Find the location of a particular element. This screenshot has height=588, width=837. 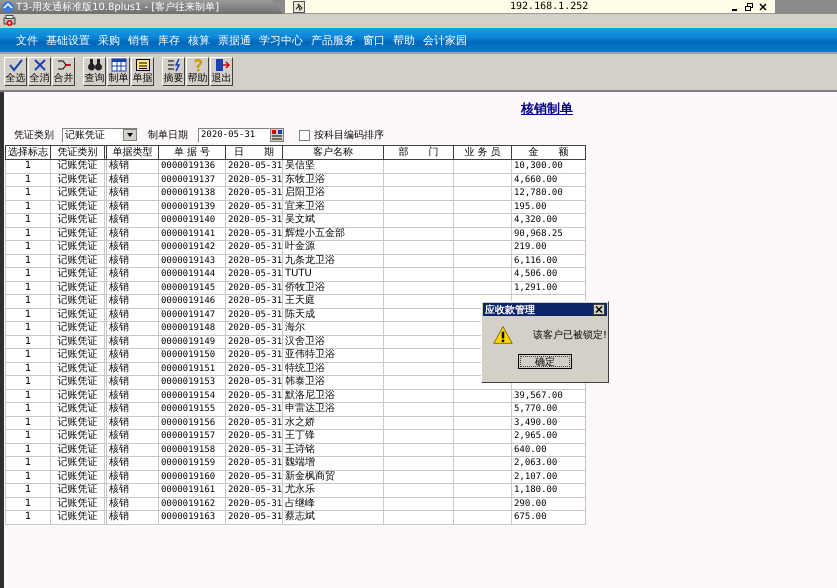

table-cell: 6,116.00 is located at coordinates (549, 261).